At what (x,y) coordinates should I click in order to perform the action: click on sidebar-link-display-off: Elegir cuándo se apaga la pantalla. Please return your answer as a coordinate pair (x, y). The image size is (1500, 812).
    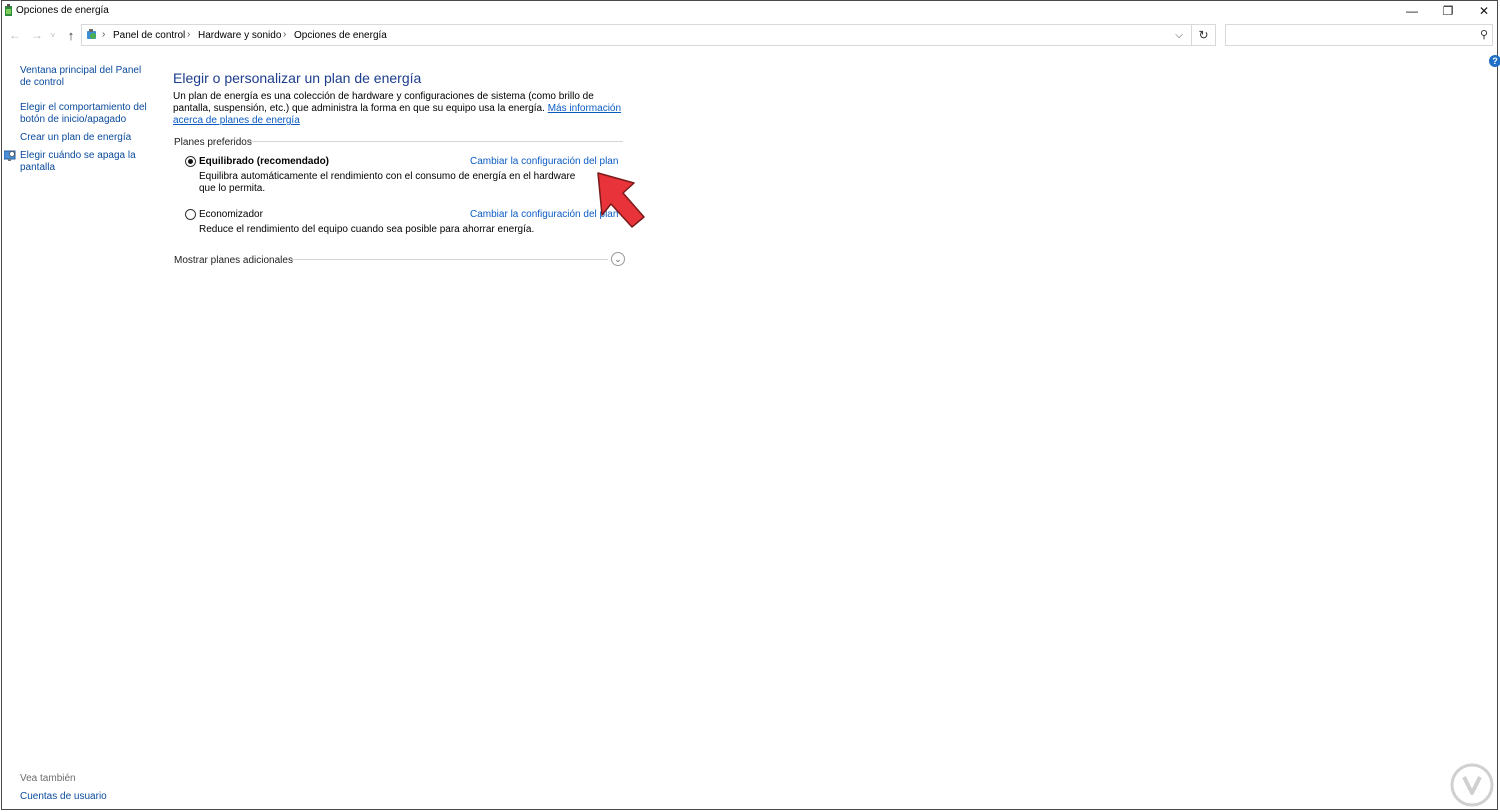
    Looking at the image, I should click on (85, 162).